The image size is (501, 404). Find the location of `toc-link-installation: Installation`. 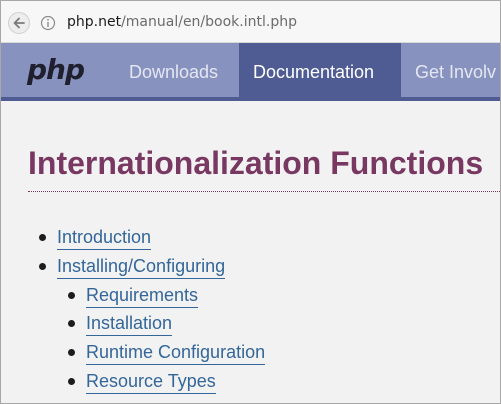

toc-link-installation: Installation is located at coordinates (129, 324).